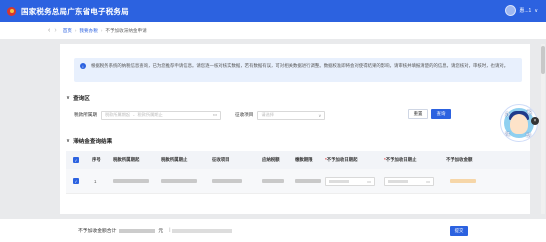 The width and height of the screenshot is (546, 242). I want to click on bottom-summary-bar: 不予加收金额合计 元 | 提交, so click(273, 230).